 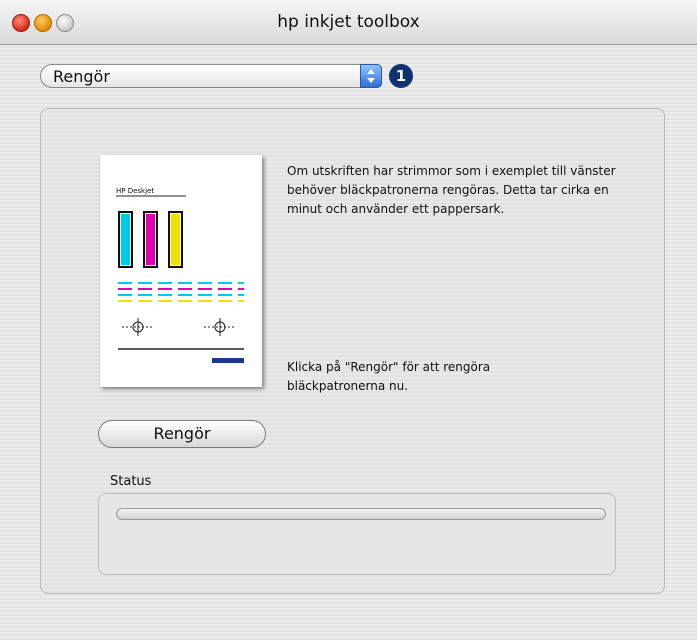 I want to click on function-popup-menu: Rengör, so click(x=211, y=76).